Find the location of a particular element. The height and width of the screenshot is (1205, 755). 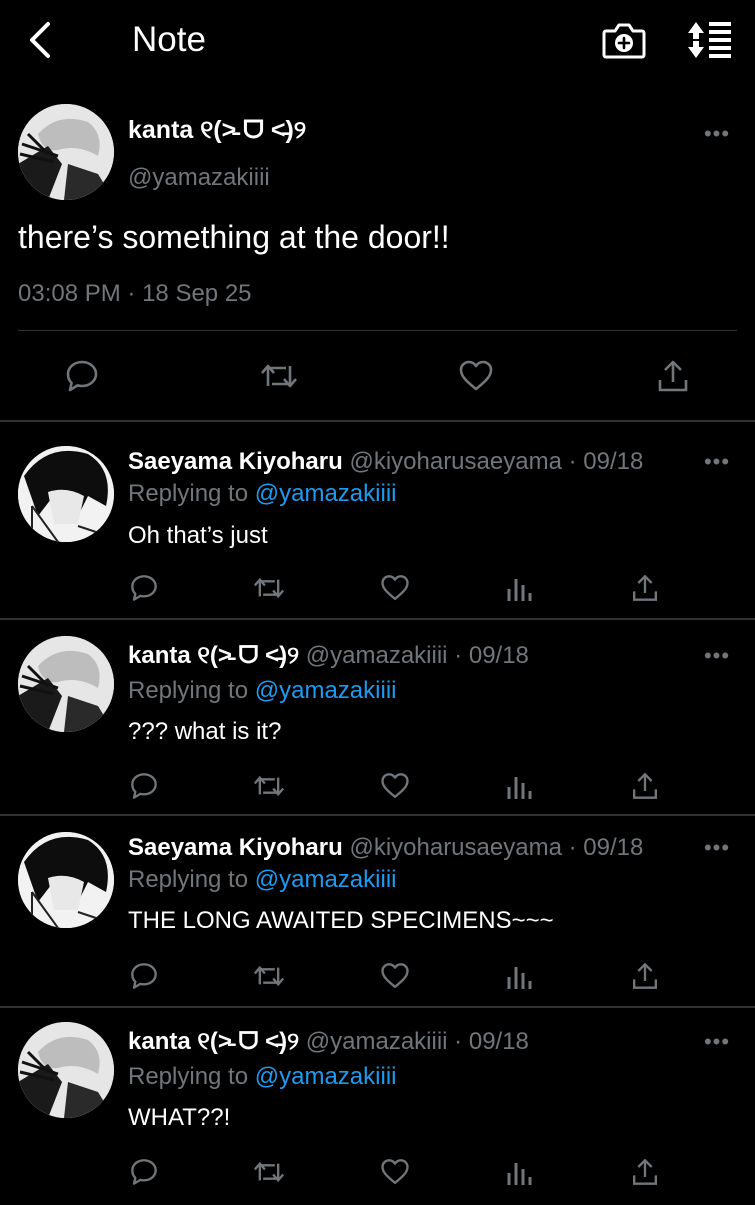

reply-text: Oh that’s just is located at coordinates (198, 535).